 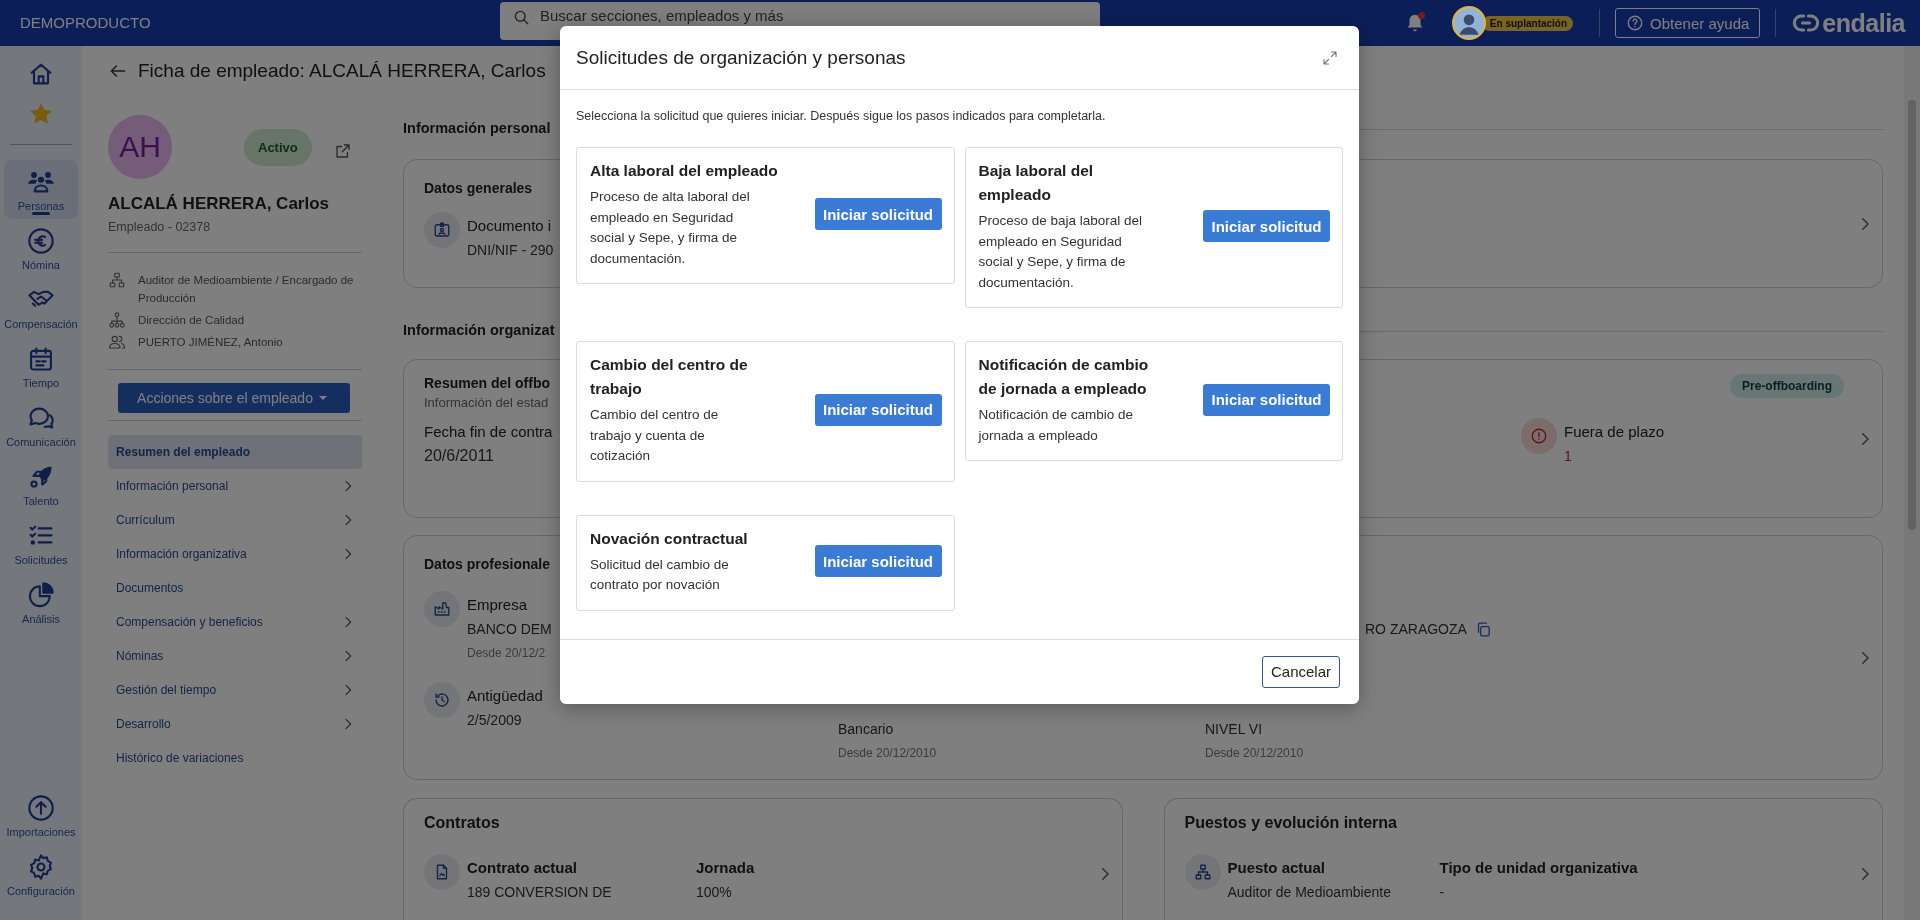 What do you see at coordinates (1787, 386) in the screenshot?
I see `status-badge: Pre-offboarding` at bounding box center [1787, 386].